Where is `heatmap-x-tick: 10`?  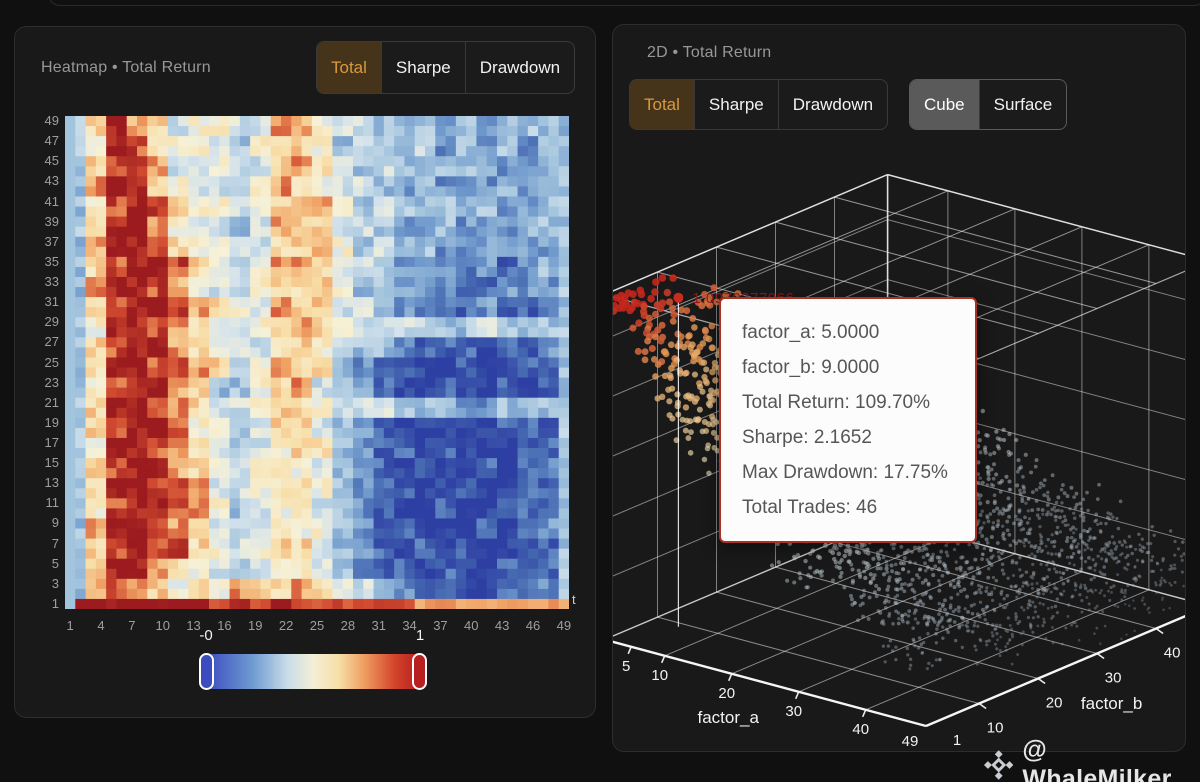 heatmap-x-tick: 10 is located at coordinates (162, 625).